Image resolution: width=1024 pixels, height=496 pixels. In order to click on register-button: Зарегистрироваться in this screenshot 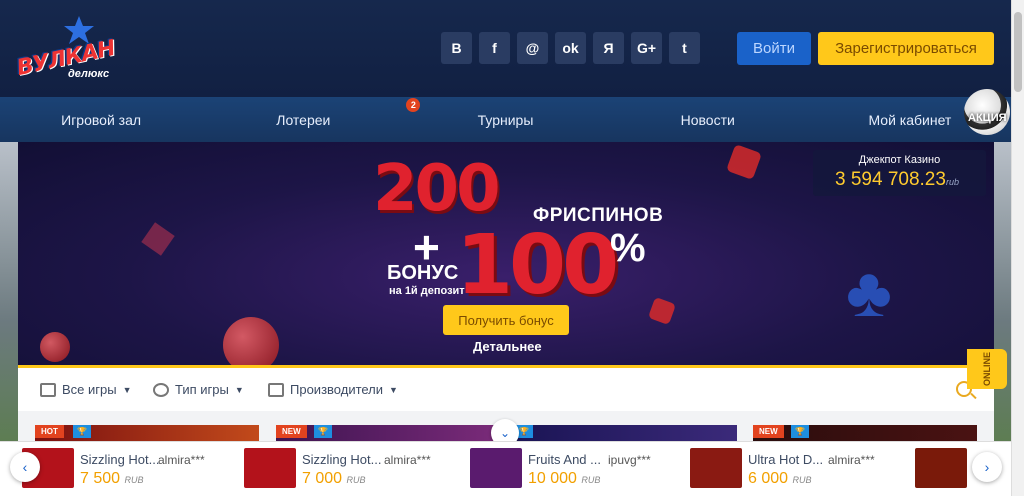, I will do `click(906, 48)`.